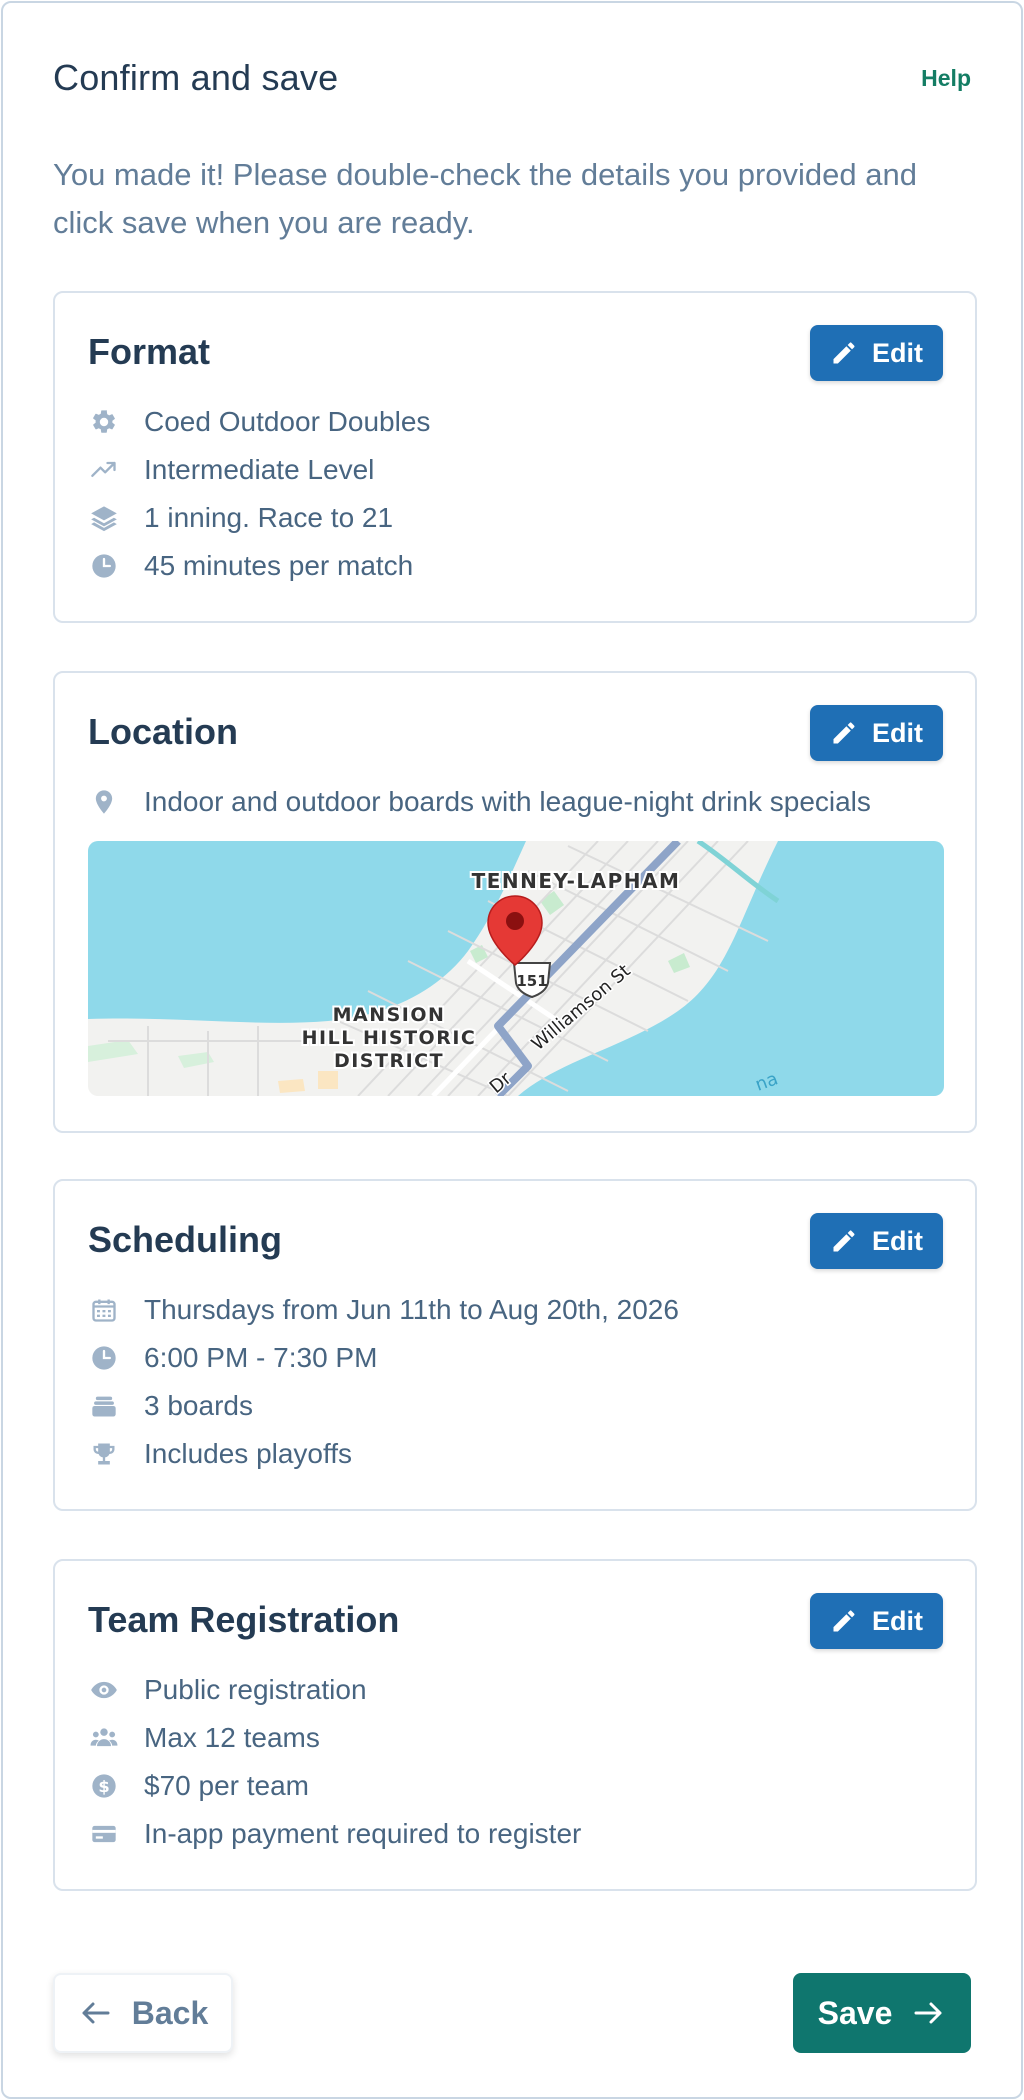  What do you see at coordinates (279, 565) in the screenshot?
I see `format-duration: 45 minutes per match` at bounding box center [279, 565].